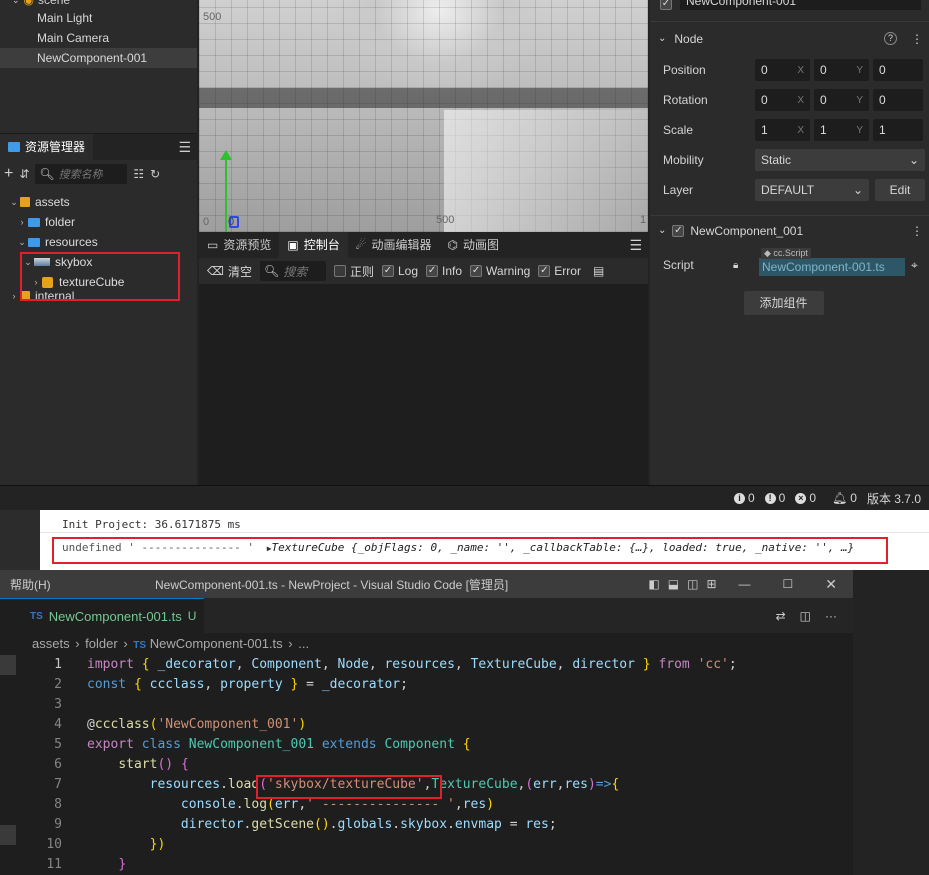  I want to click on script-field: ◆ cc.Script NewComponent-001.ts, so click(832, 262).